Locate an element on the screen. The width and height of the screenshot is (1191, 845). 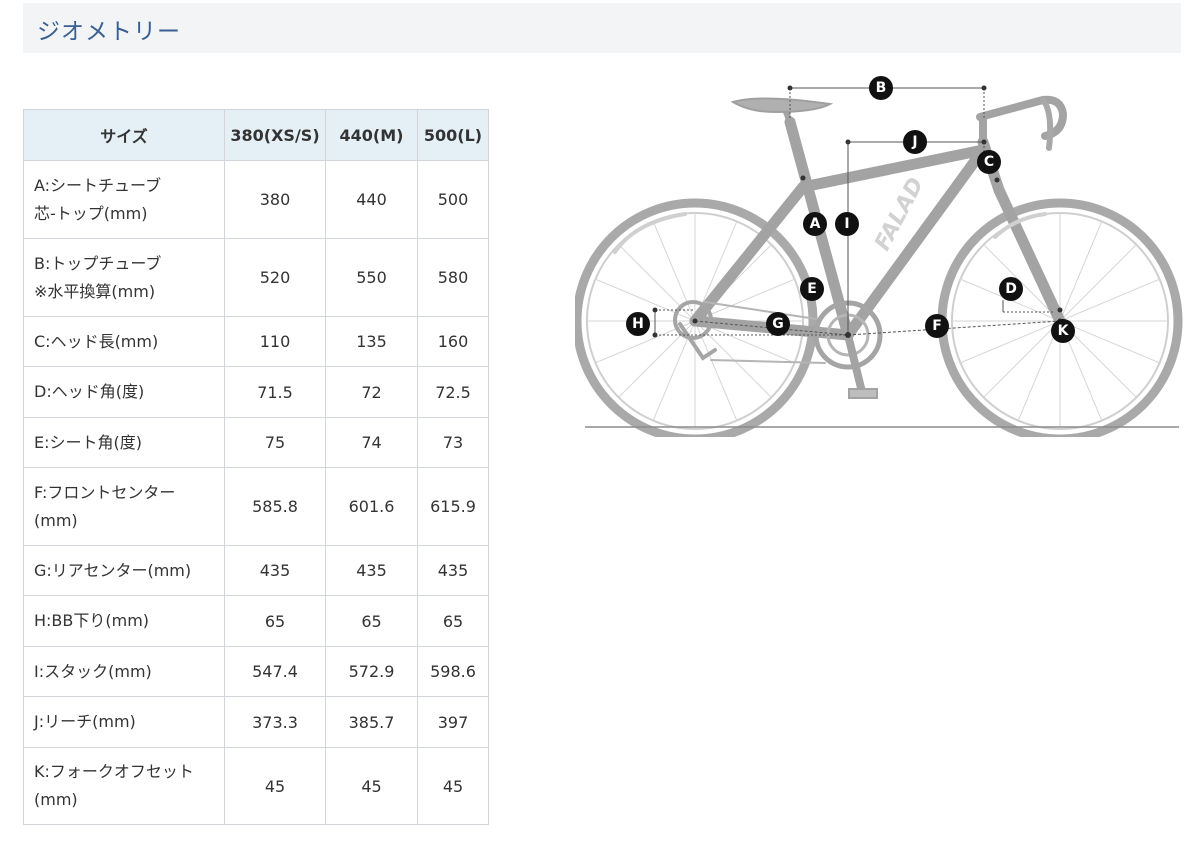
svg-text: F is located at coordinates (937, 326).